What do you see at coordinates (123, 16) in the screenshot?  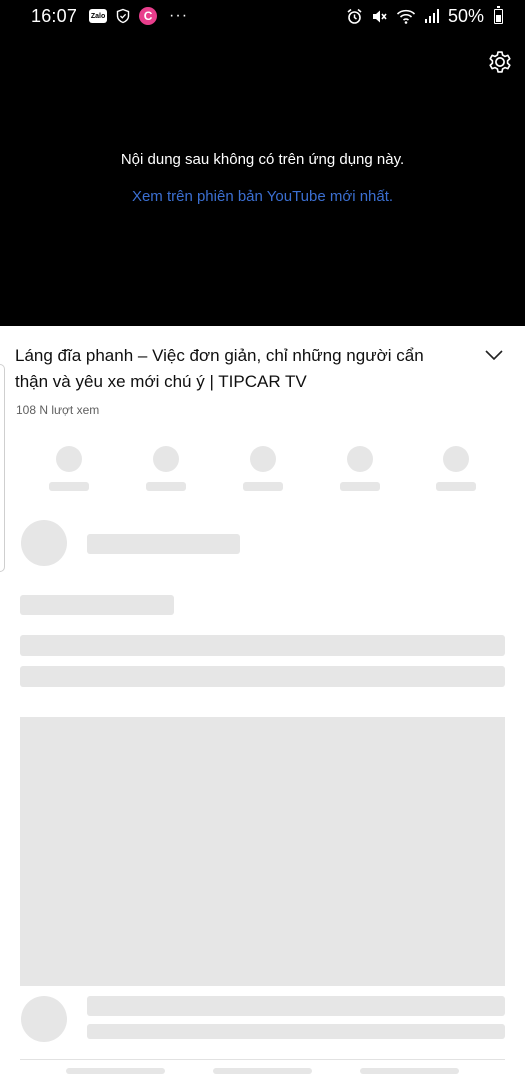 I see `shield-icon` at bounding box center [123, 16].